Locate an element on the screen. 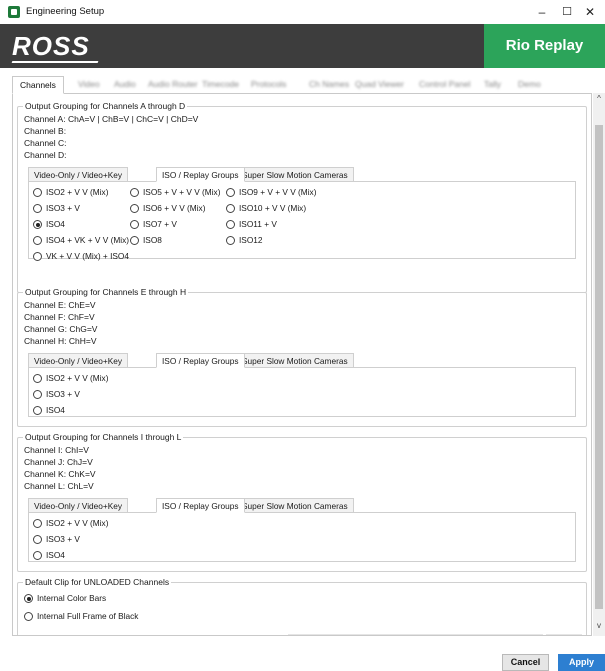 The image size is (605, 671). cancel-button: Cancel is located at coordinates (525, 662).